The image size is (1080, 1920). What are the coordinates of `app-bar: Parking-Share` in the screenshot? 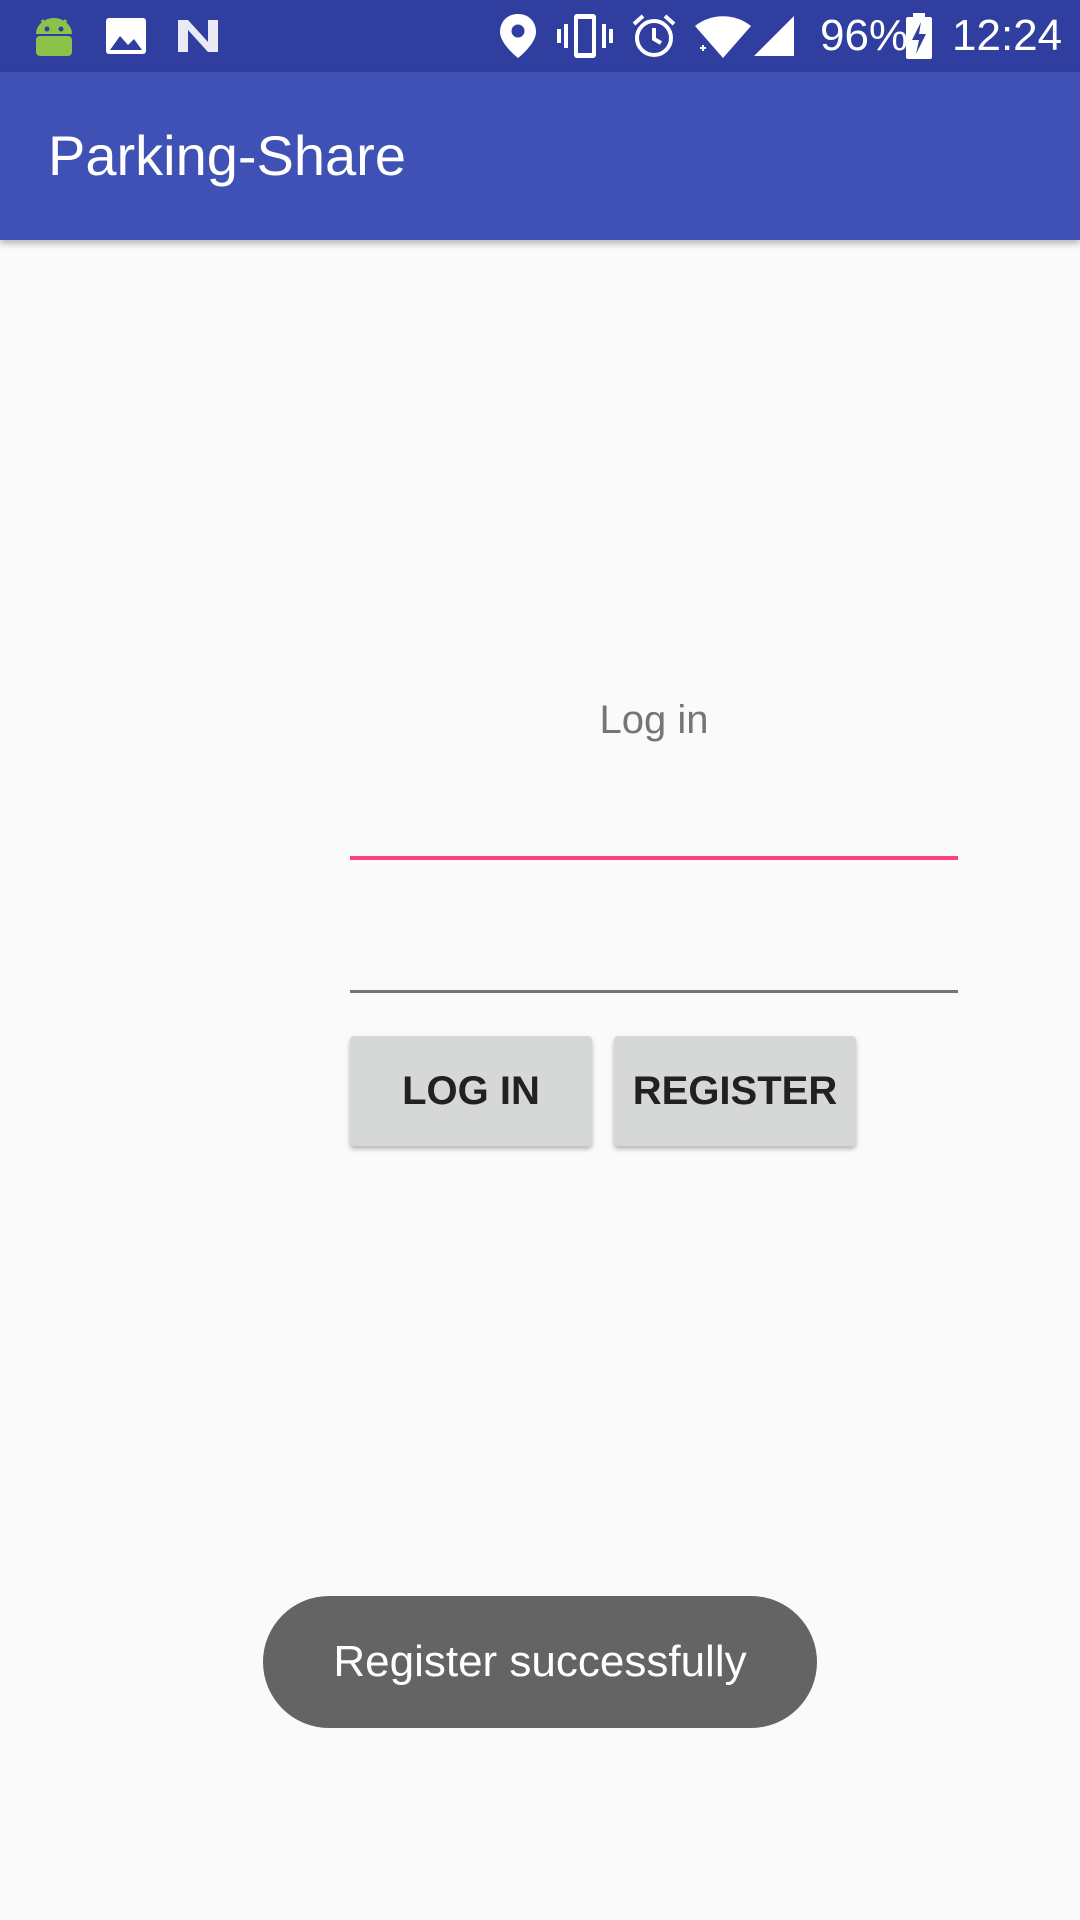 It's located at (540, 156).